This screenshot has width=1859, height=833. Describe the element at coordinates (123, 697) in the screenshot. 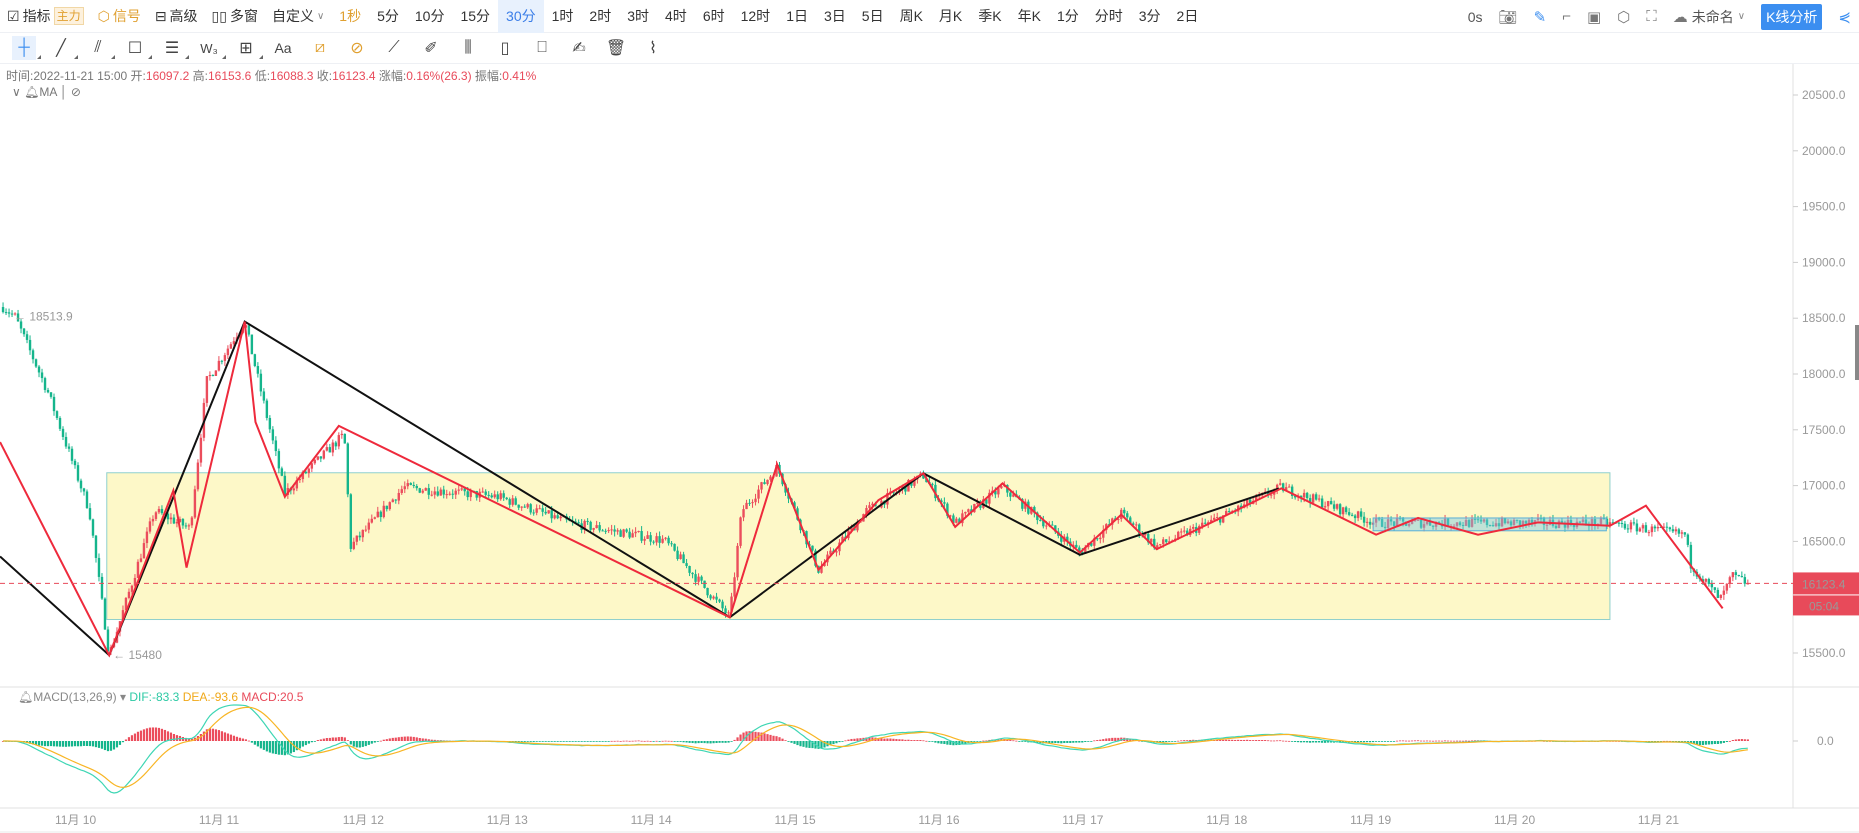

I see `caret-down-icon: ▾` at that location.